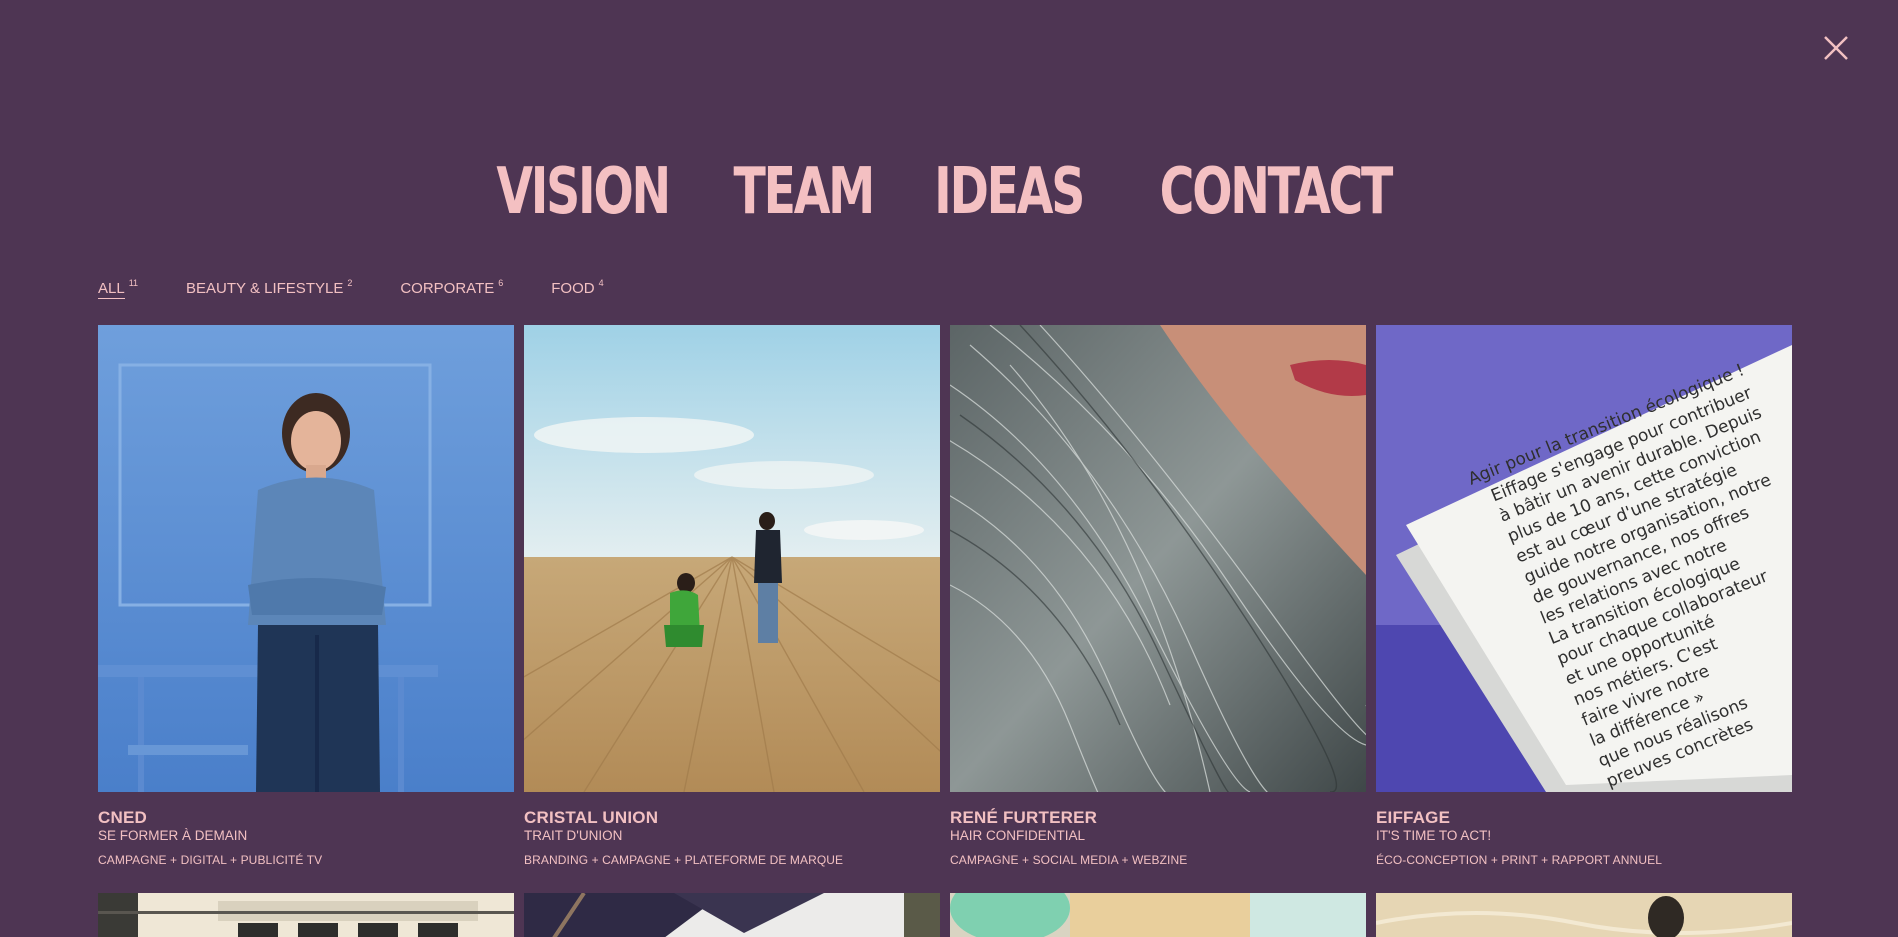 This screenshot has height=937, width=1898. Describe the element at coordinates (1009, 192) in the screenshot. I see `nav-ideas: IDEAS` at that location.